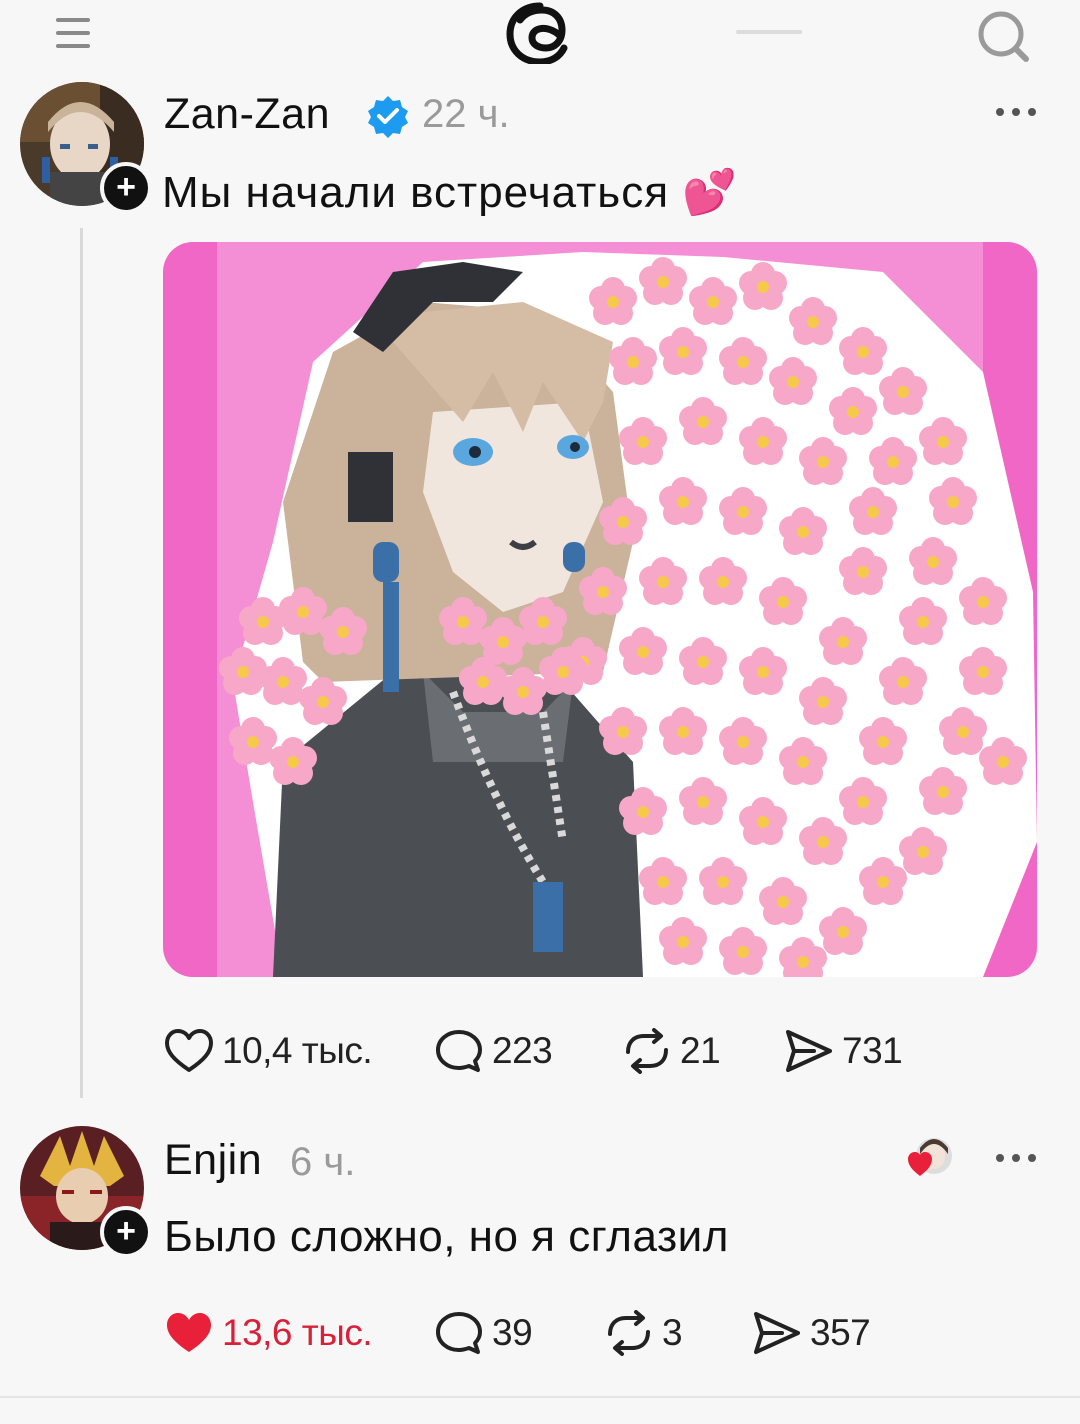  Describe the element at coordinates (840, 1332) in the screenshot. I see `reply-share-count: 357` at that location.